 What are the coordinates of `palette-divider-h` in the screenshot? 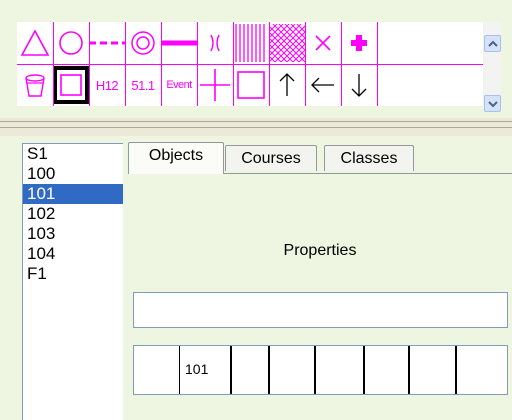 It's located at (250, 64).